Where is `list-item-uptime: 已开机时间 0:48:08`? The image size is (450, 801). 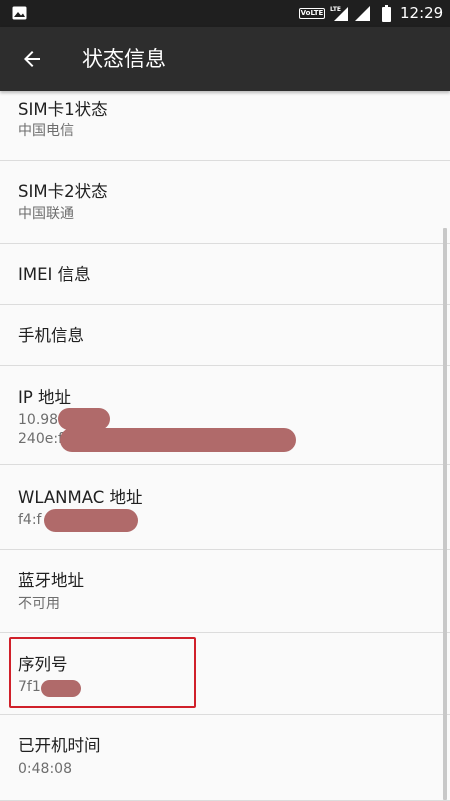 list-item-uptime: 已开机时间 0:48:08 is located at coordinates (225, 758).